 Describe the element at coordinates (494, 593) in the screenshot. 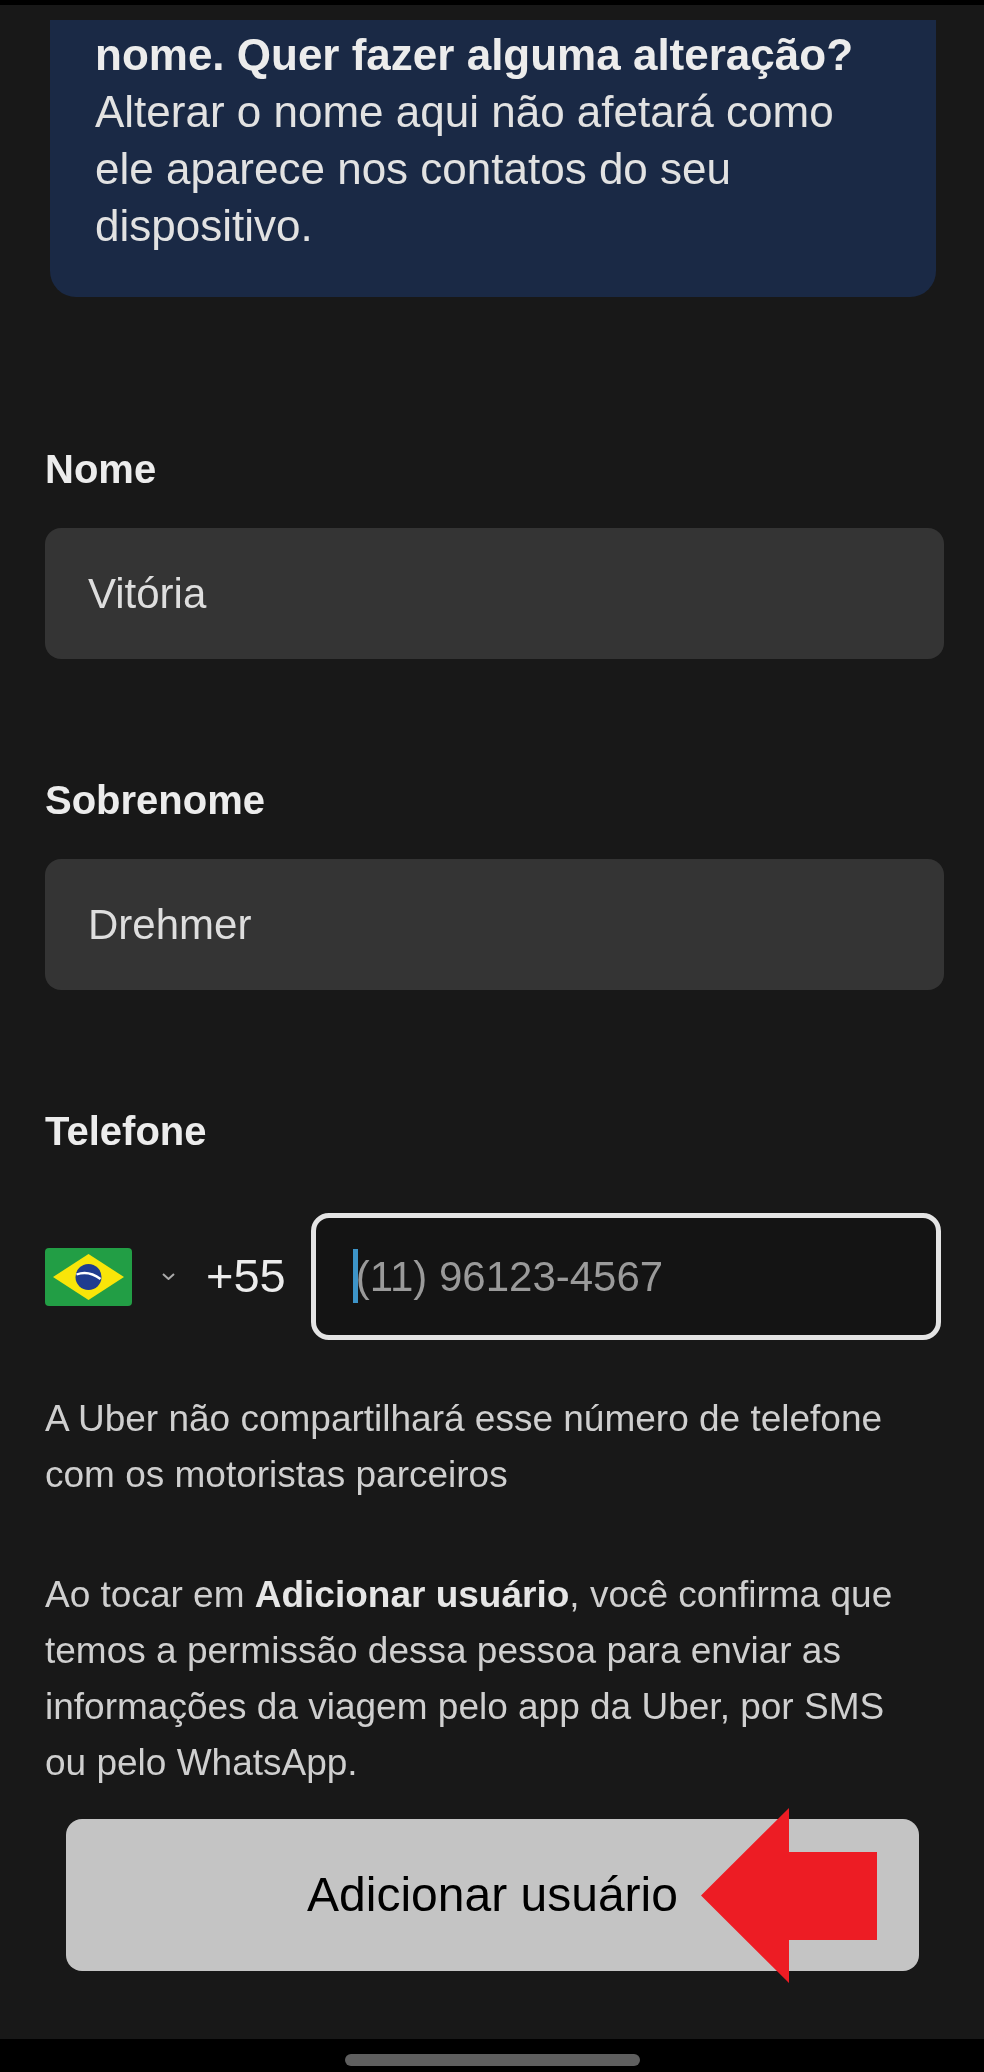

I see `text-field: Vitória` at that location.